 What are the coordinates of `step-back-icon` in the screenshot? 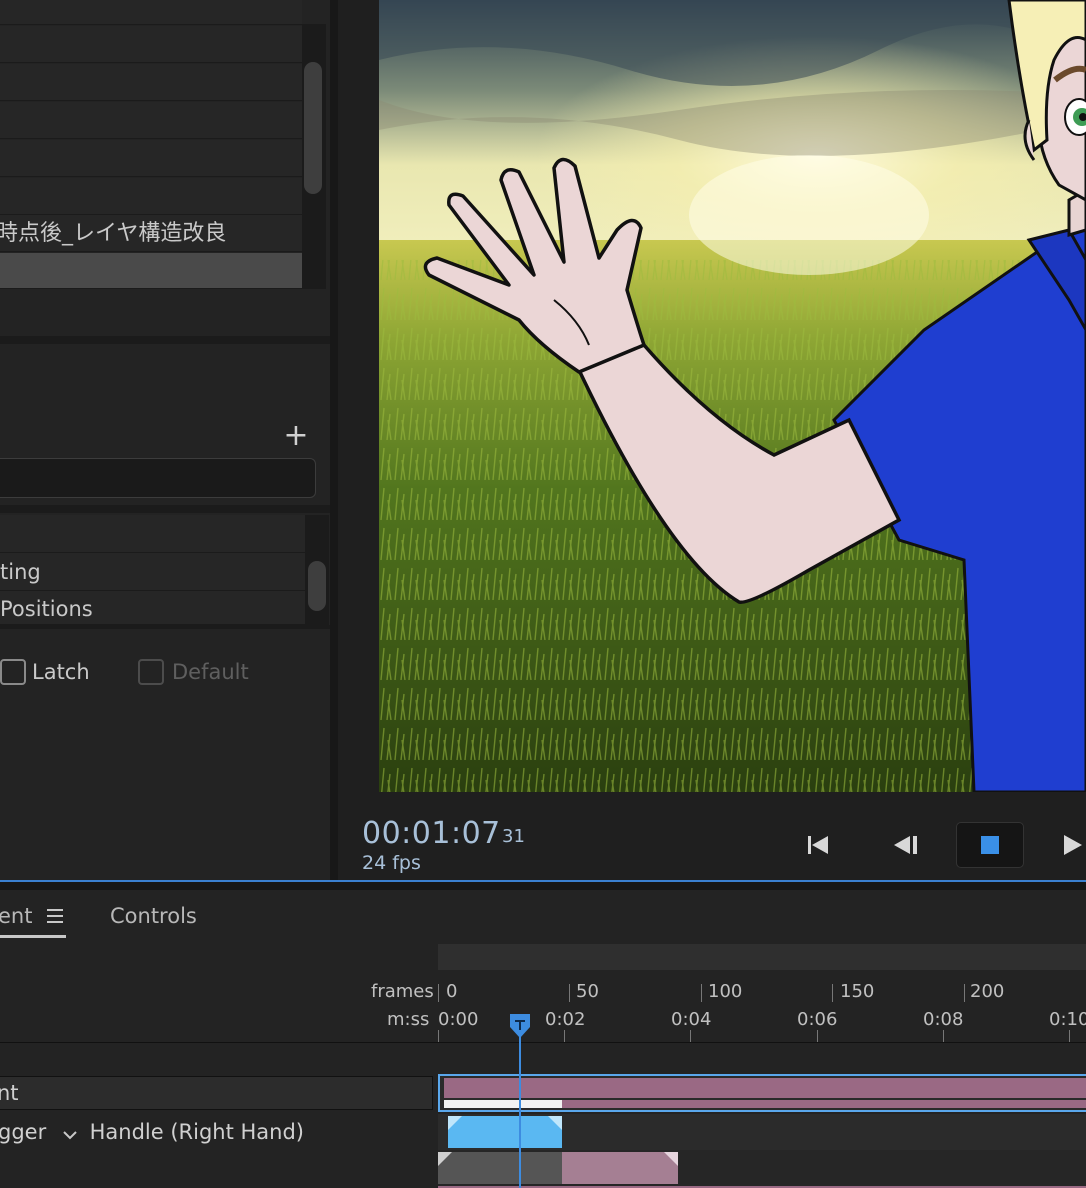 It's located at (905, 845).